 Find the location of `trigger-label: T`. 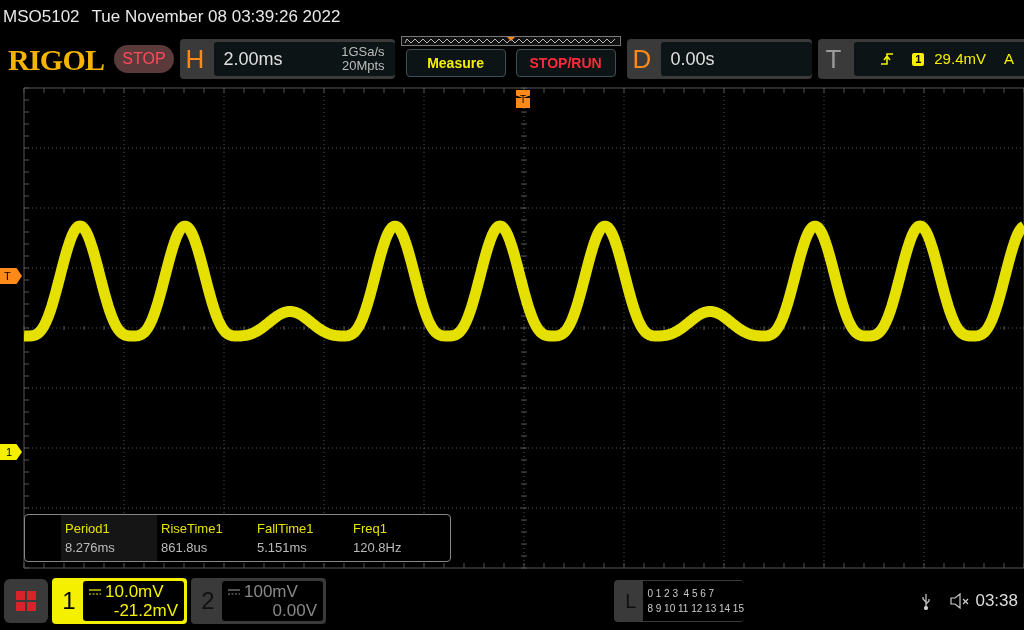

trigger-label: T is located at coordinates (834, 59).